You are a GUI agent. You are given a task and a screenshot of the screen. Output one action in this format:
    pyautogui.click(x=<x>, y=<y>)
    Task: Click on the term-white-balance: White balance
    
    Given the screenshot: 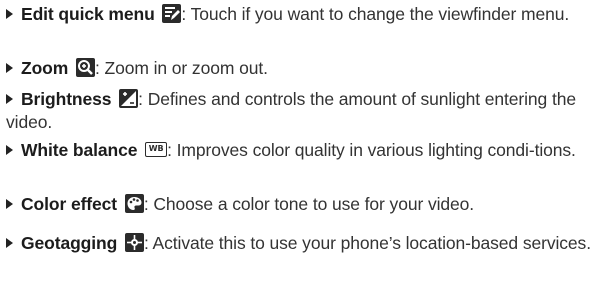 What is the action you would take?
    pyautogui.click(x=79, y=150)
    